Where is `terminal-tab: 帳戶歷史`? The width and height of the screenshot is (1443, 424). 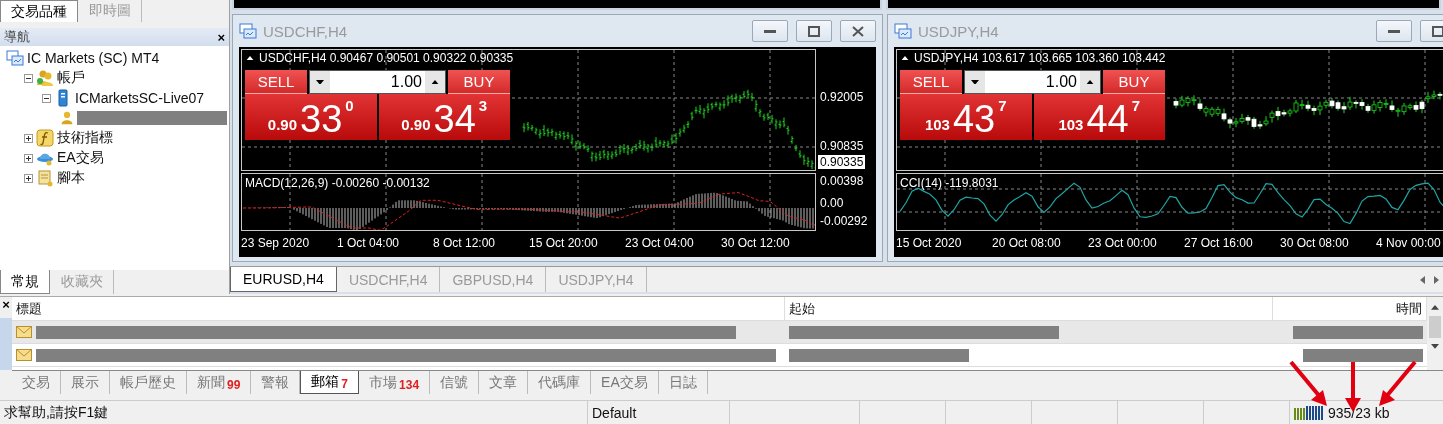 terminal-tab: 帳戶歷史 is located at coordinates (148, 382).